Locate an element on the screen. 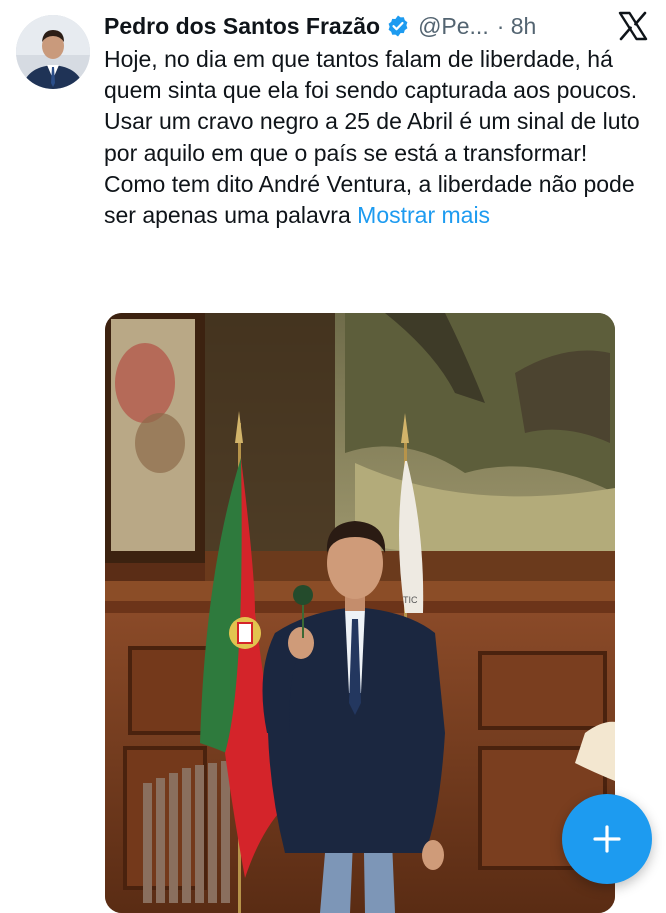 The width and height of the screenshot is (666, 913). show-more-link: Mostrar mais is located at coordinates (423, 215).